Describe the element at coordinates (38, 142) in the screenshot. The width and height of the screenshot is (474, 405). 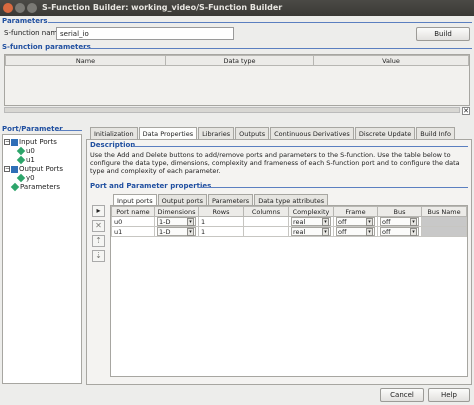
I see `tree-input-ports-label: Input Ports` at that location.